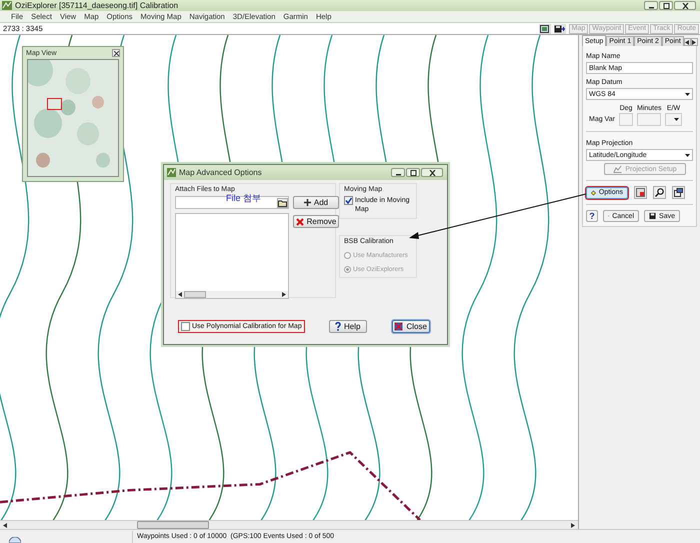  I want to click on map-tool-icon, so click(544, 29).